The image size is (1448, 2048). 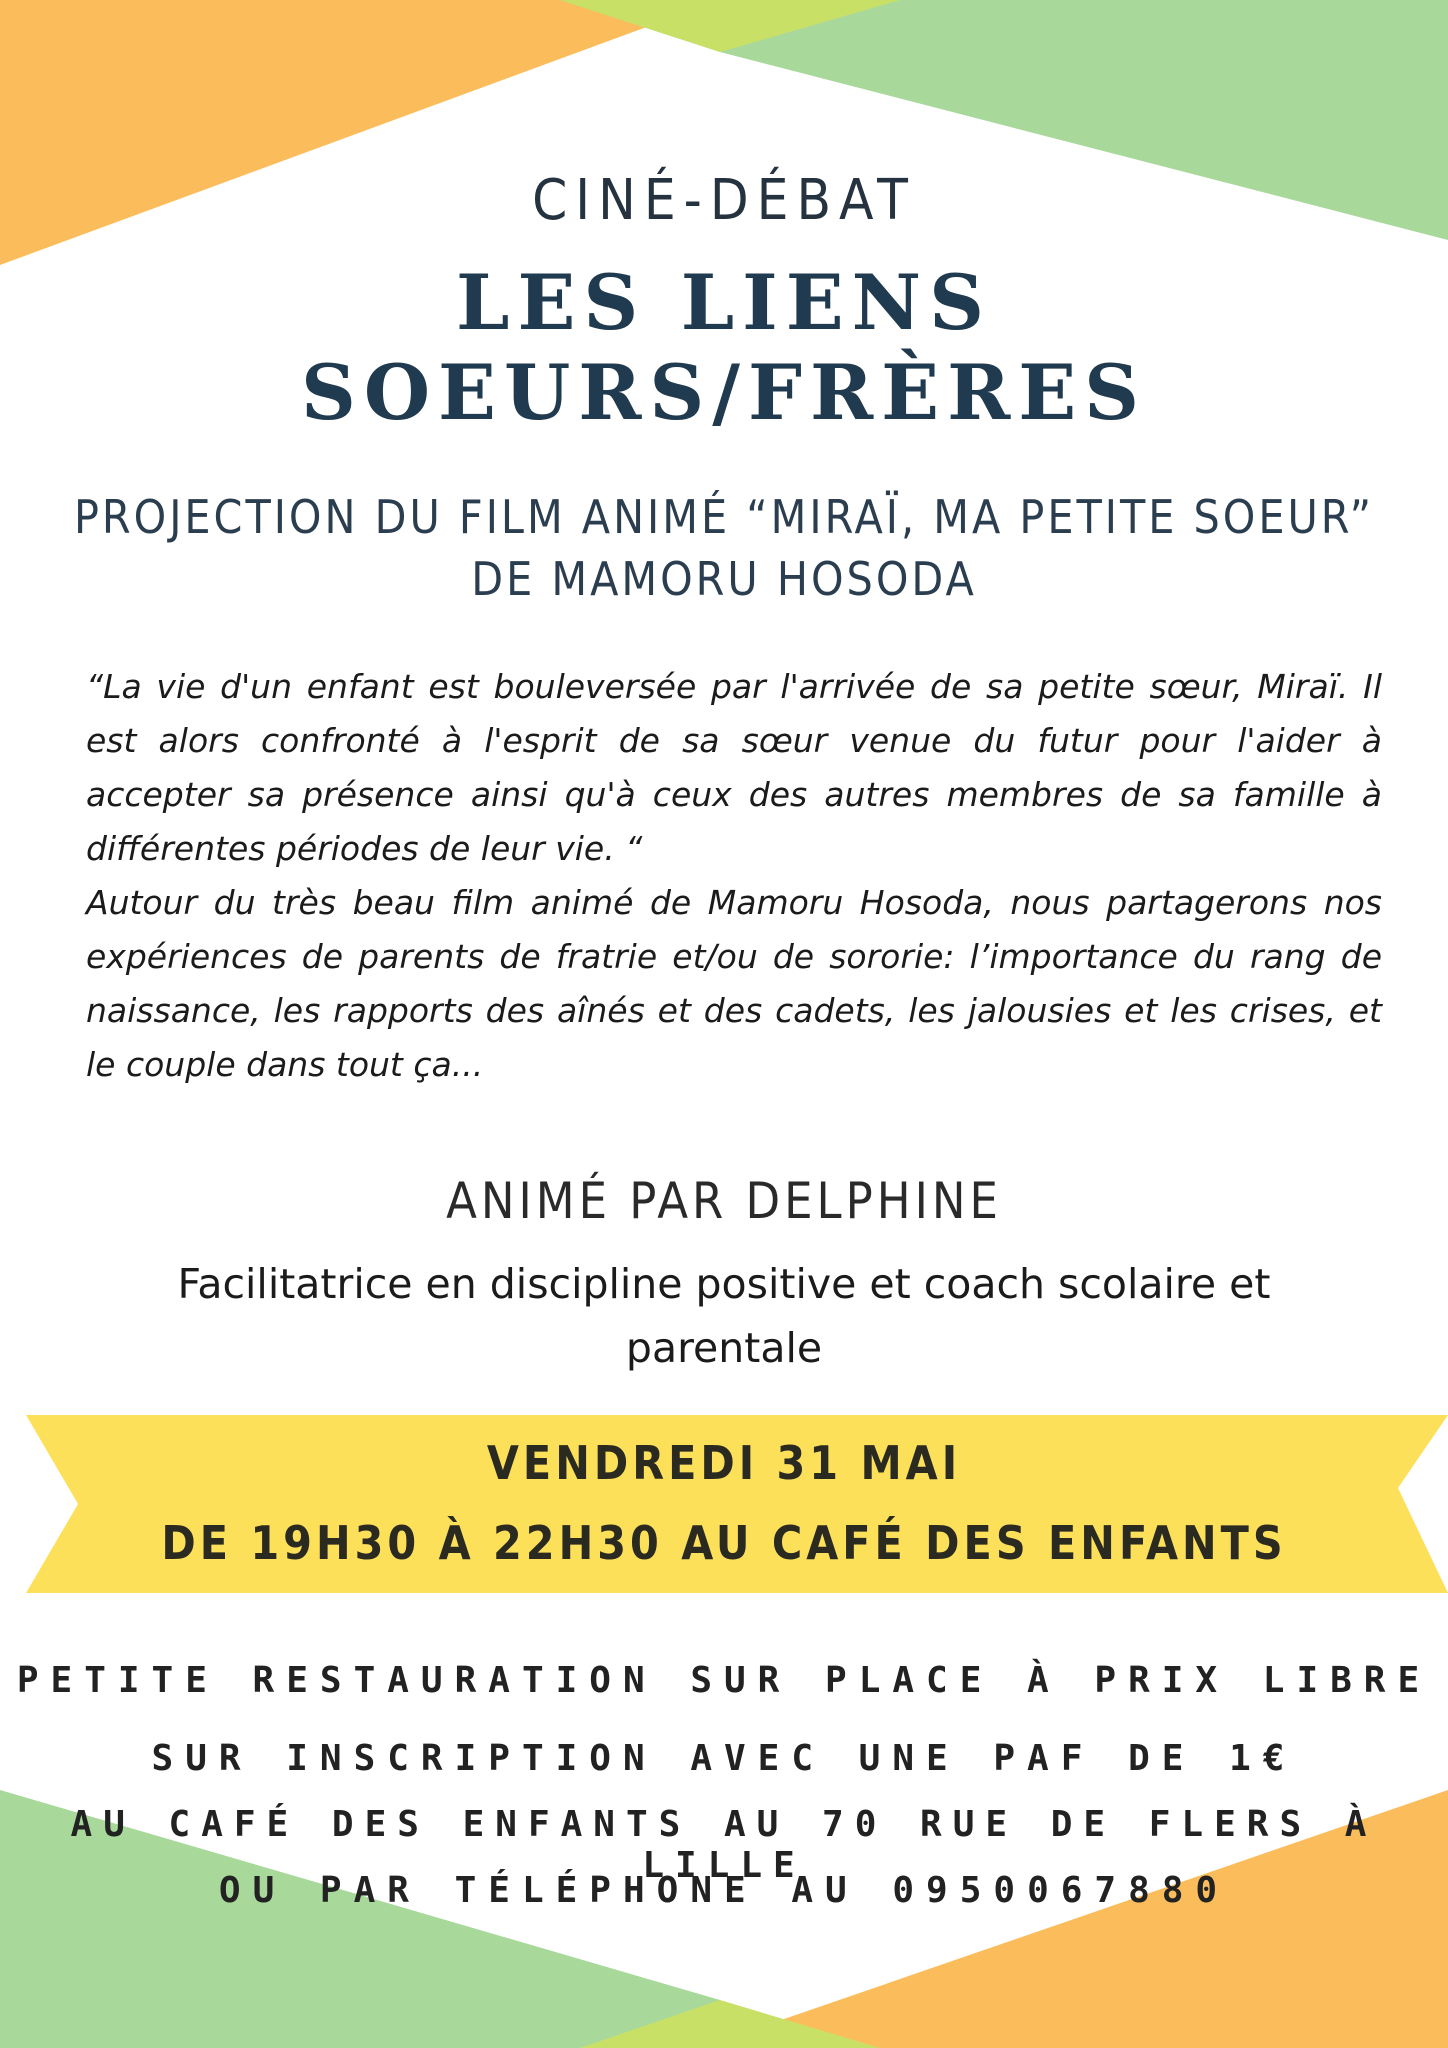 What do you see at coordinates (724, 579) in the screenshot?
I see `film-line-2: DE MAMORU HOSODA` at bounding box center [724, 579].